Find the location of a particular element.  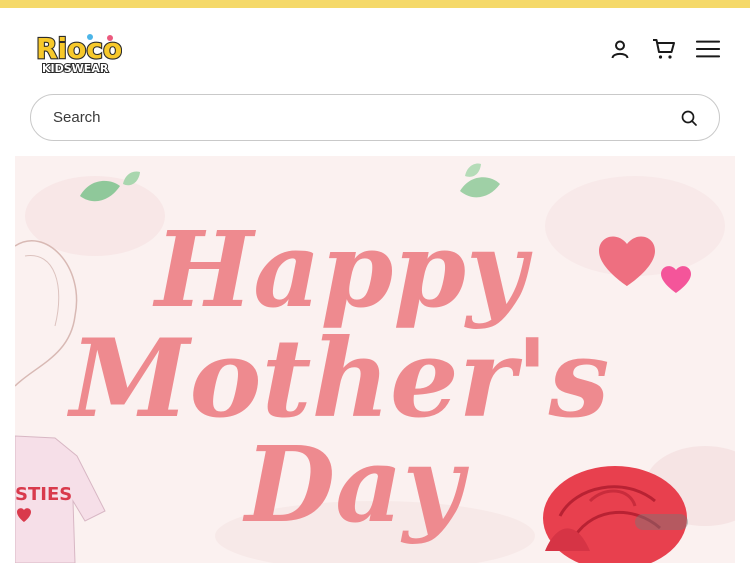

slide-indicator is located at coordinates (661, 522).